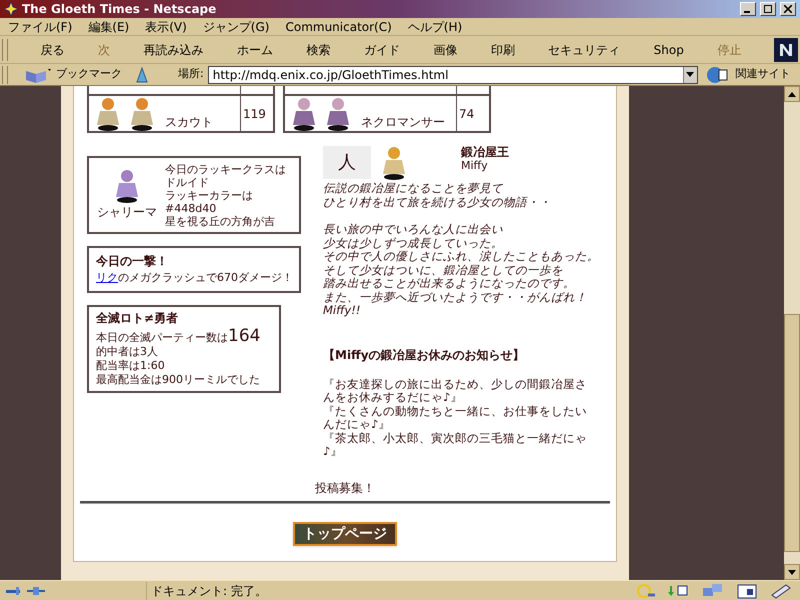  I want to click on strike-title: 今日の一撃！, so click(132, 261).